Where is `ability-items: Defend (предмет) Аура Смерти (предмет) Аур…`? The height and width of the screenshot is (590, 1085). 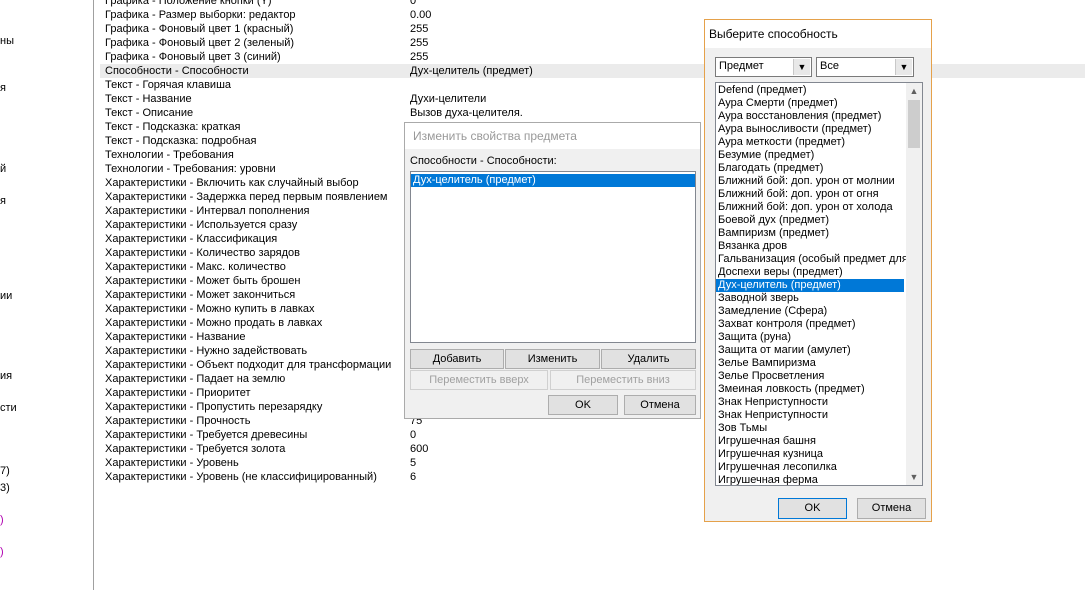
ability-items: Defend (предмет) Аура Смерти (предмет) Аур… is located at coordinates (812, 284).